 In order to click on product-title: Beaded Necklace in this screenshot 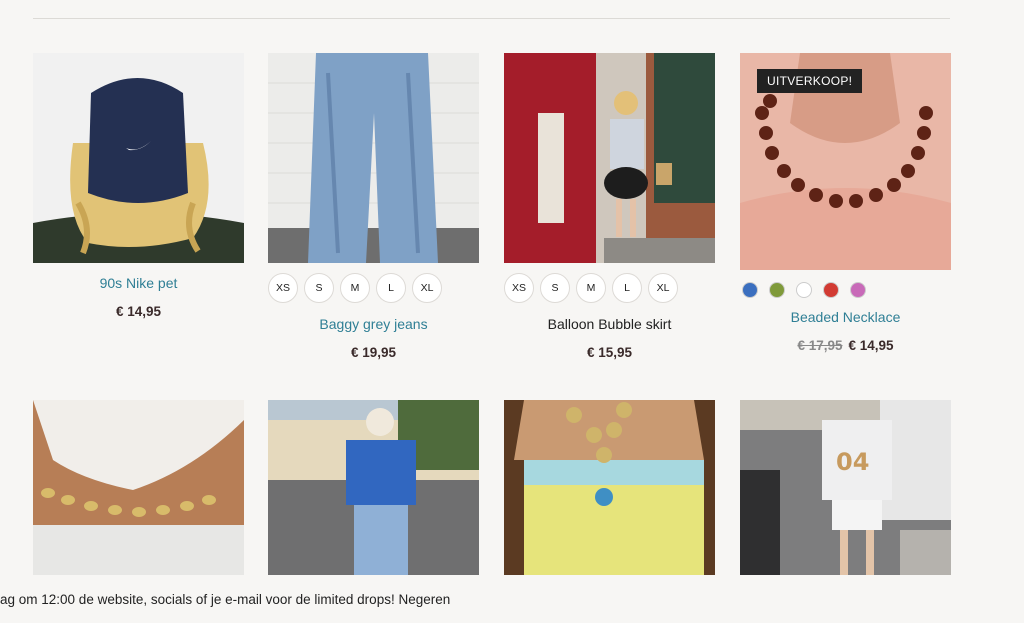, I will do `click(845, 317)`.